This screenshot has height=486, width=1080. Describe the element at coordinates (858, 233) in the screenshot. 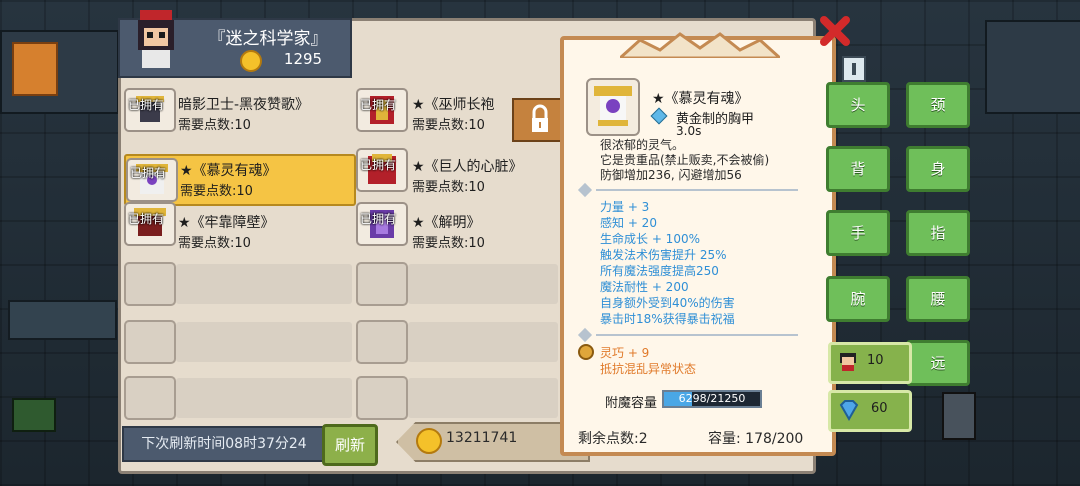

I see `equip-slot-hand: 手` at that location.